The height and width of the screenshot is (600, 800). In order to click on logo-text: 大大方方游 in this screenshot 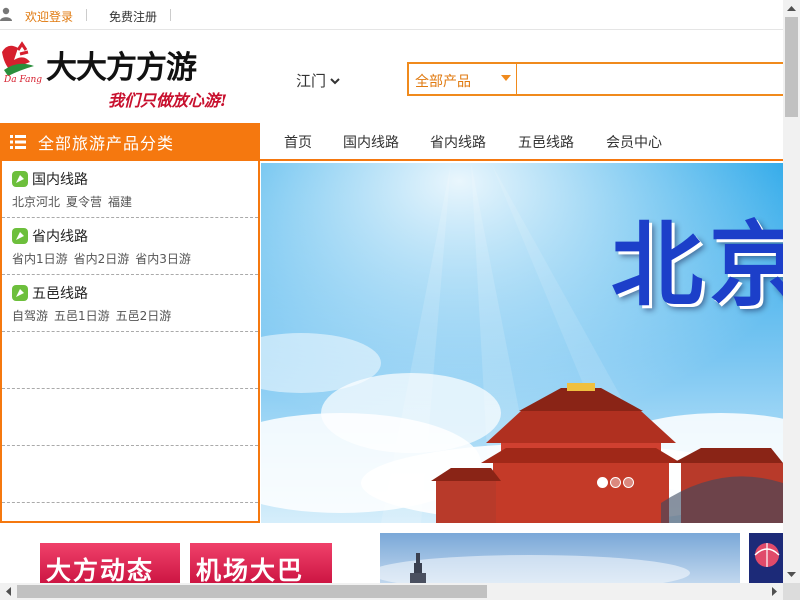, I will do `click(121, 68)`.